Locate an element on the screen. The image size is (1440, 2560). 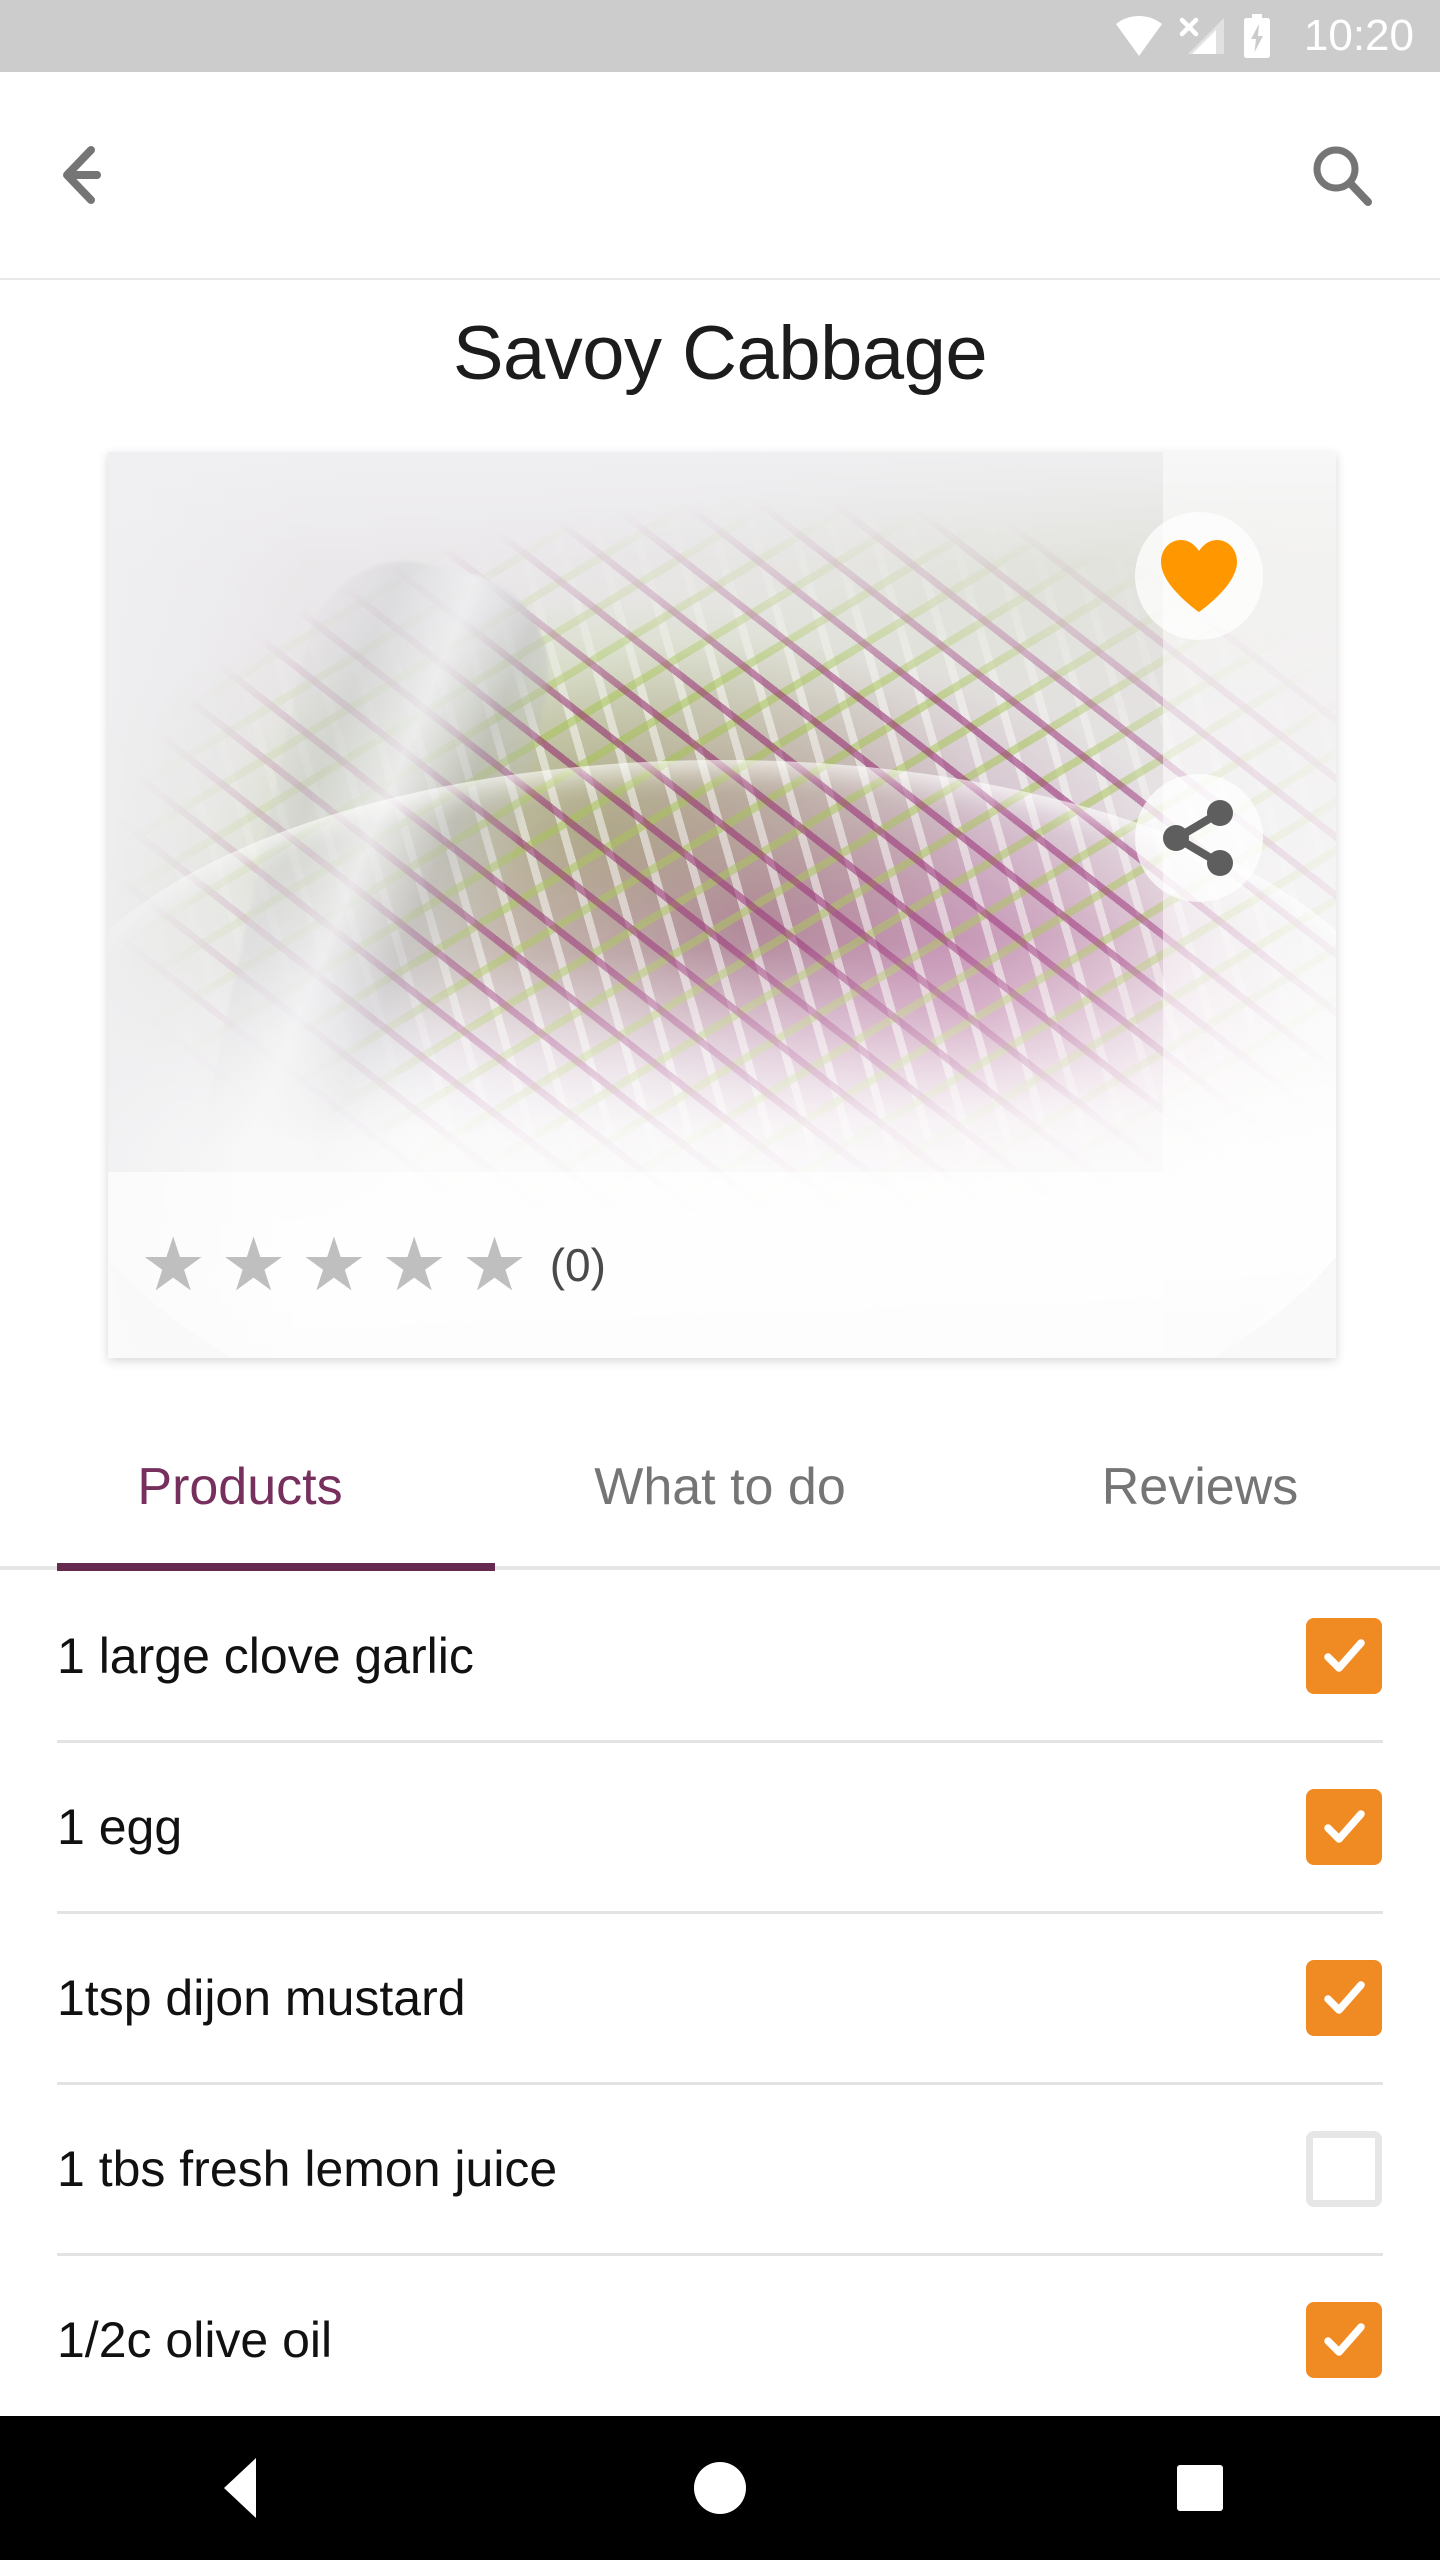
back-arrow-icon is located at coordinates (82, 175).